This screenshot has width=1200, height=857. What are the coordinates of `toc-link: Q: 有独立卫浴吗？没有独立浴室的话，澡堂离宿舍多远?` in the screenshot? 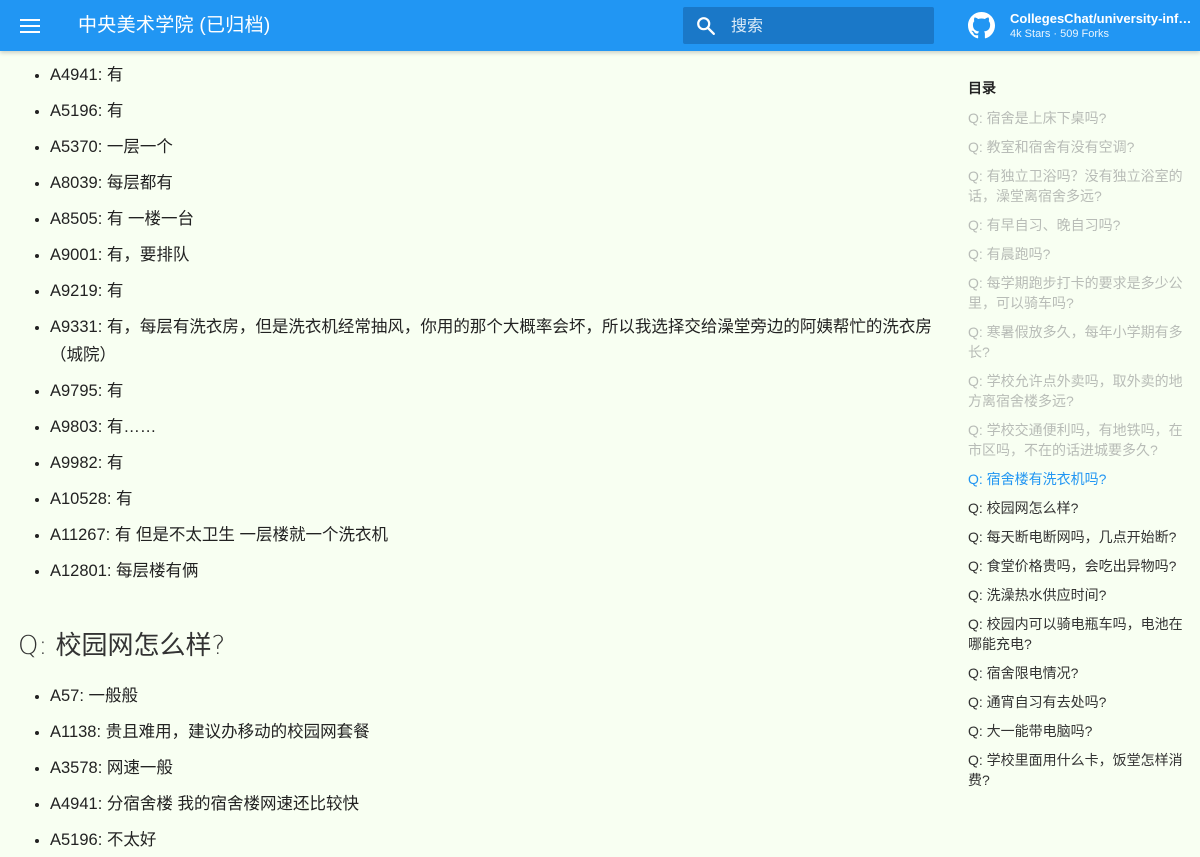 It's located at (1078, 186).